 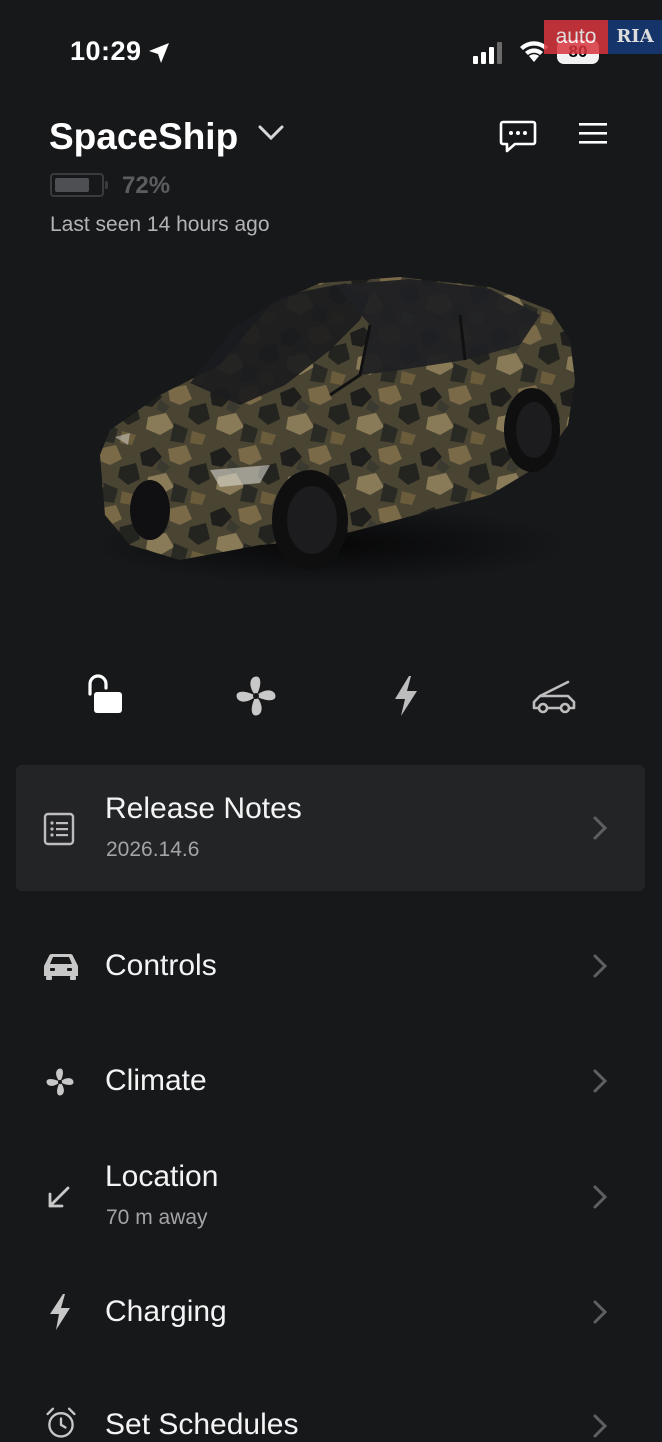 What do you see at coordinates (166, 1312) in the screenshot?
I see `charging-title: Charging` at bounding box center [166, 1312].